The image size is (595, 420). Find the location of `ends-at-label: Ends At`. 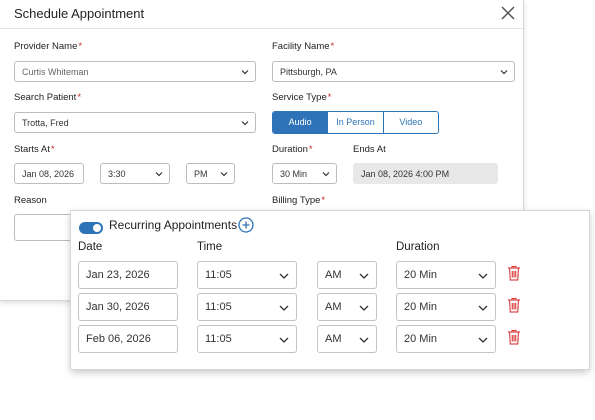

ends-at-label: Ends At is located at coordinates (369, 149).